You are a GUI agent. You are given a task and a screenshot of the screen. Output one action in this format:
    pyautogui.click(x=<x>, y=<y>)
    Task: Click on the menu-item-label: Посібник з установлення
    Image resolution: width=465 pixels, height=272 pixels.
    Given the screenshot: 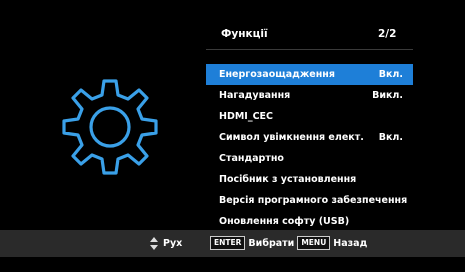 What is the action you would take?
    pyautogui.click(x=288, y=179)
    